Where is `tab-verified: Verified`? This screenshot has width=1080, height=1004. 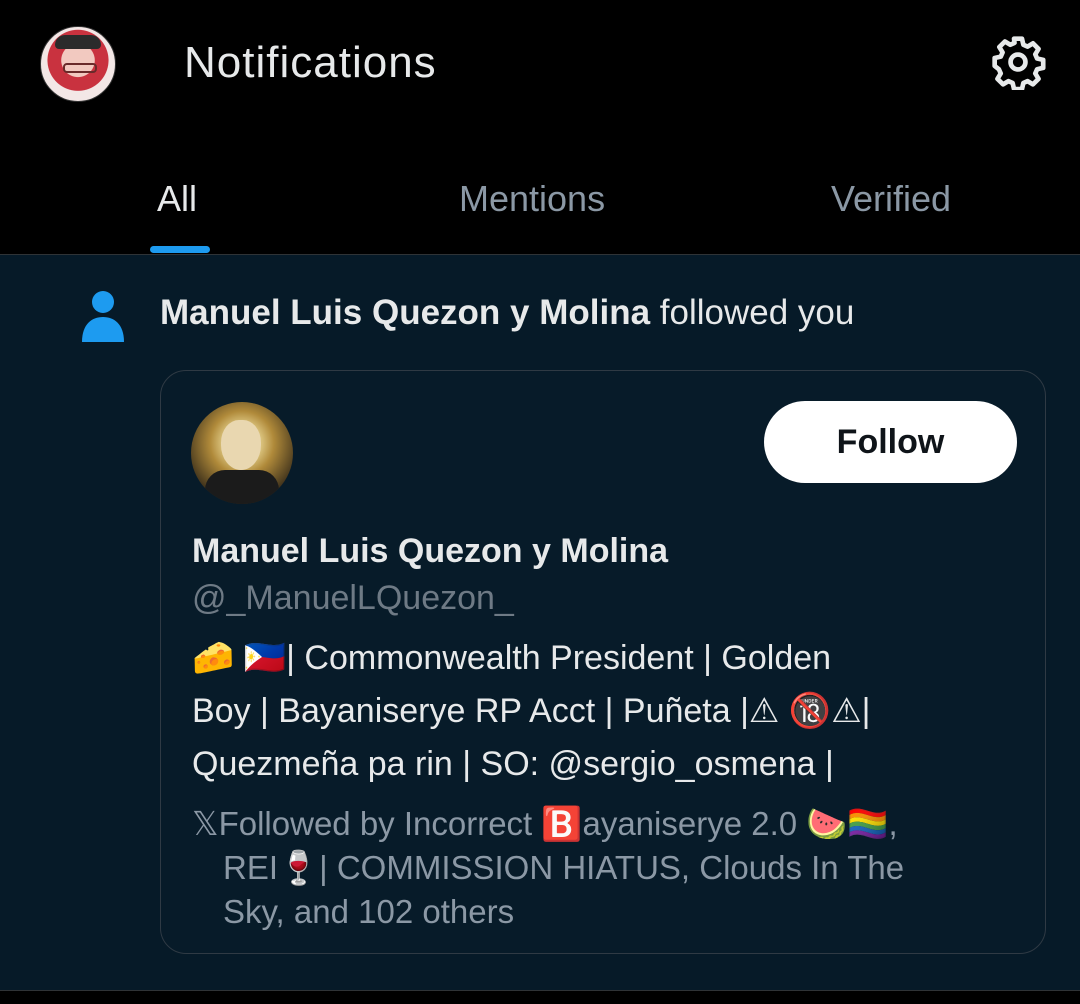
tab-verified: Verified is located at coordinates (891, 199).